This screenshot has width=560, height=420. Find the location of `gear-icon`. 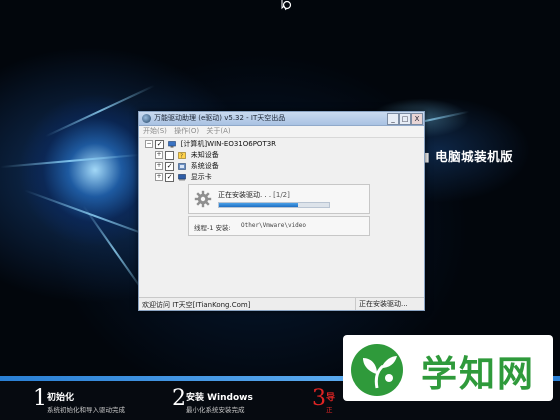

gear-icon is located at coordinates (203, 199).